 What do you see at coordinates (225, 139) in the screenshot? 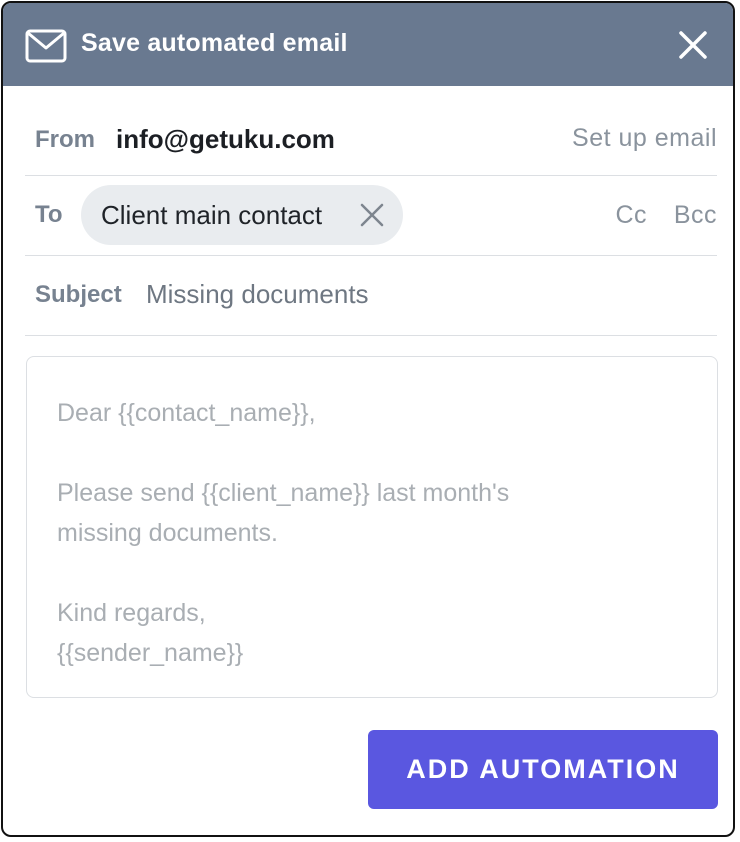
I see `from-address: info@getuku.com` at bounding box center [225, 139].